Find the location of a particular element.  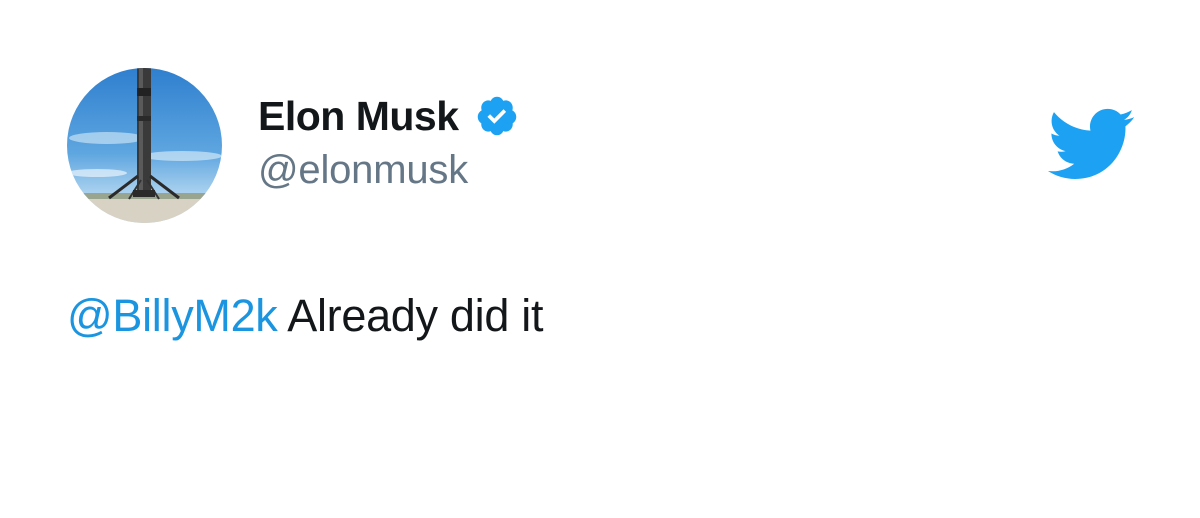

display-name: Elon Musk is located at coordinates (358, 116).